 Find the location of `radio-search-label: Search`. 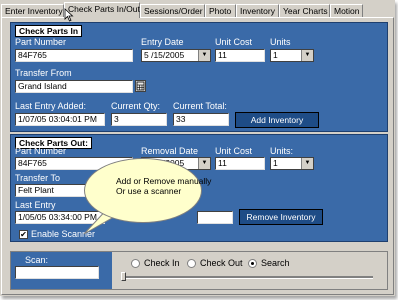

radio-search-label: Search is located at coordinates (275, 263).